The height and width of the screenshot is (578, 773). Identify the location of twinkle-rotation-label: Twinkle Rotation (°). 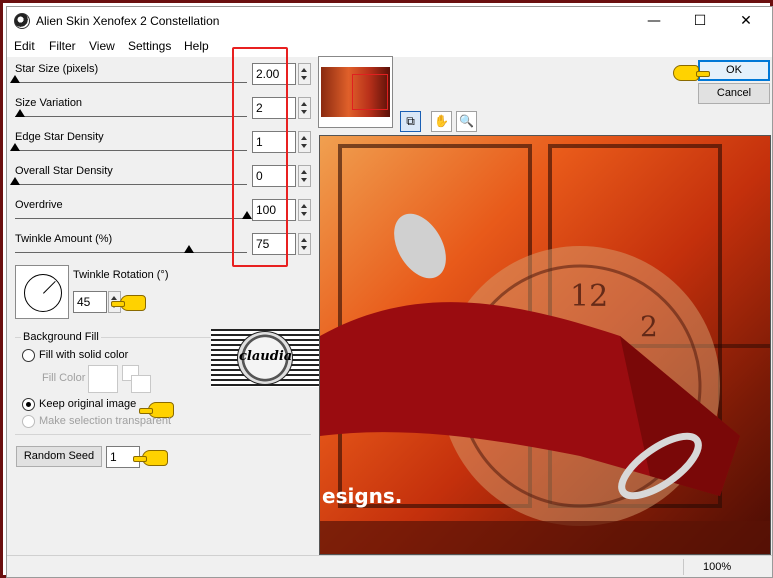
(121, 275).